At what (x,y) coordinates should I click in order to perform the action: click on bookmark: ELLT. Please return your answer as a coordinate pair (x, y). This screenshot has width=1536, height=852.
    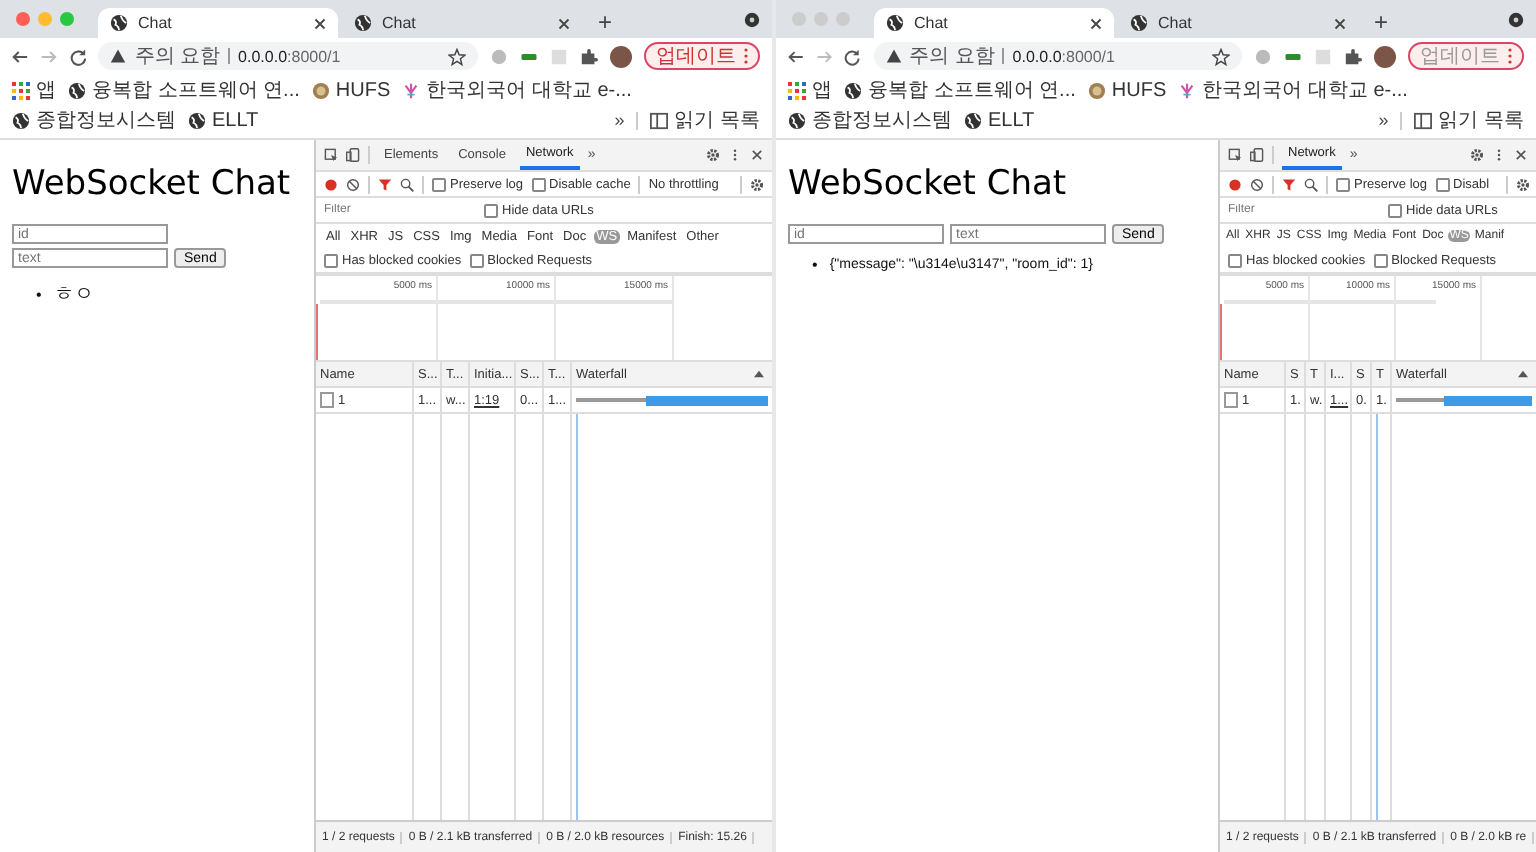
    Looking at the image, I should click on (223, 120).